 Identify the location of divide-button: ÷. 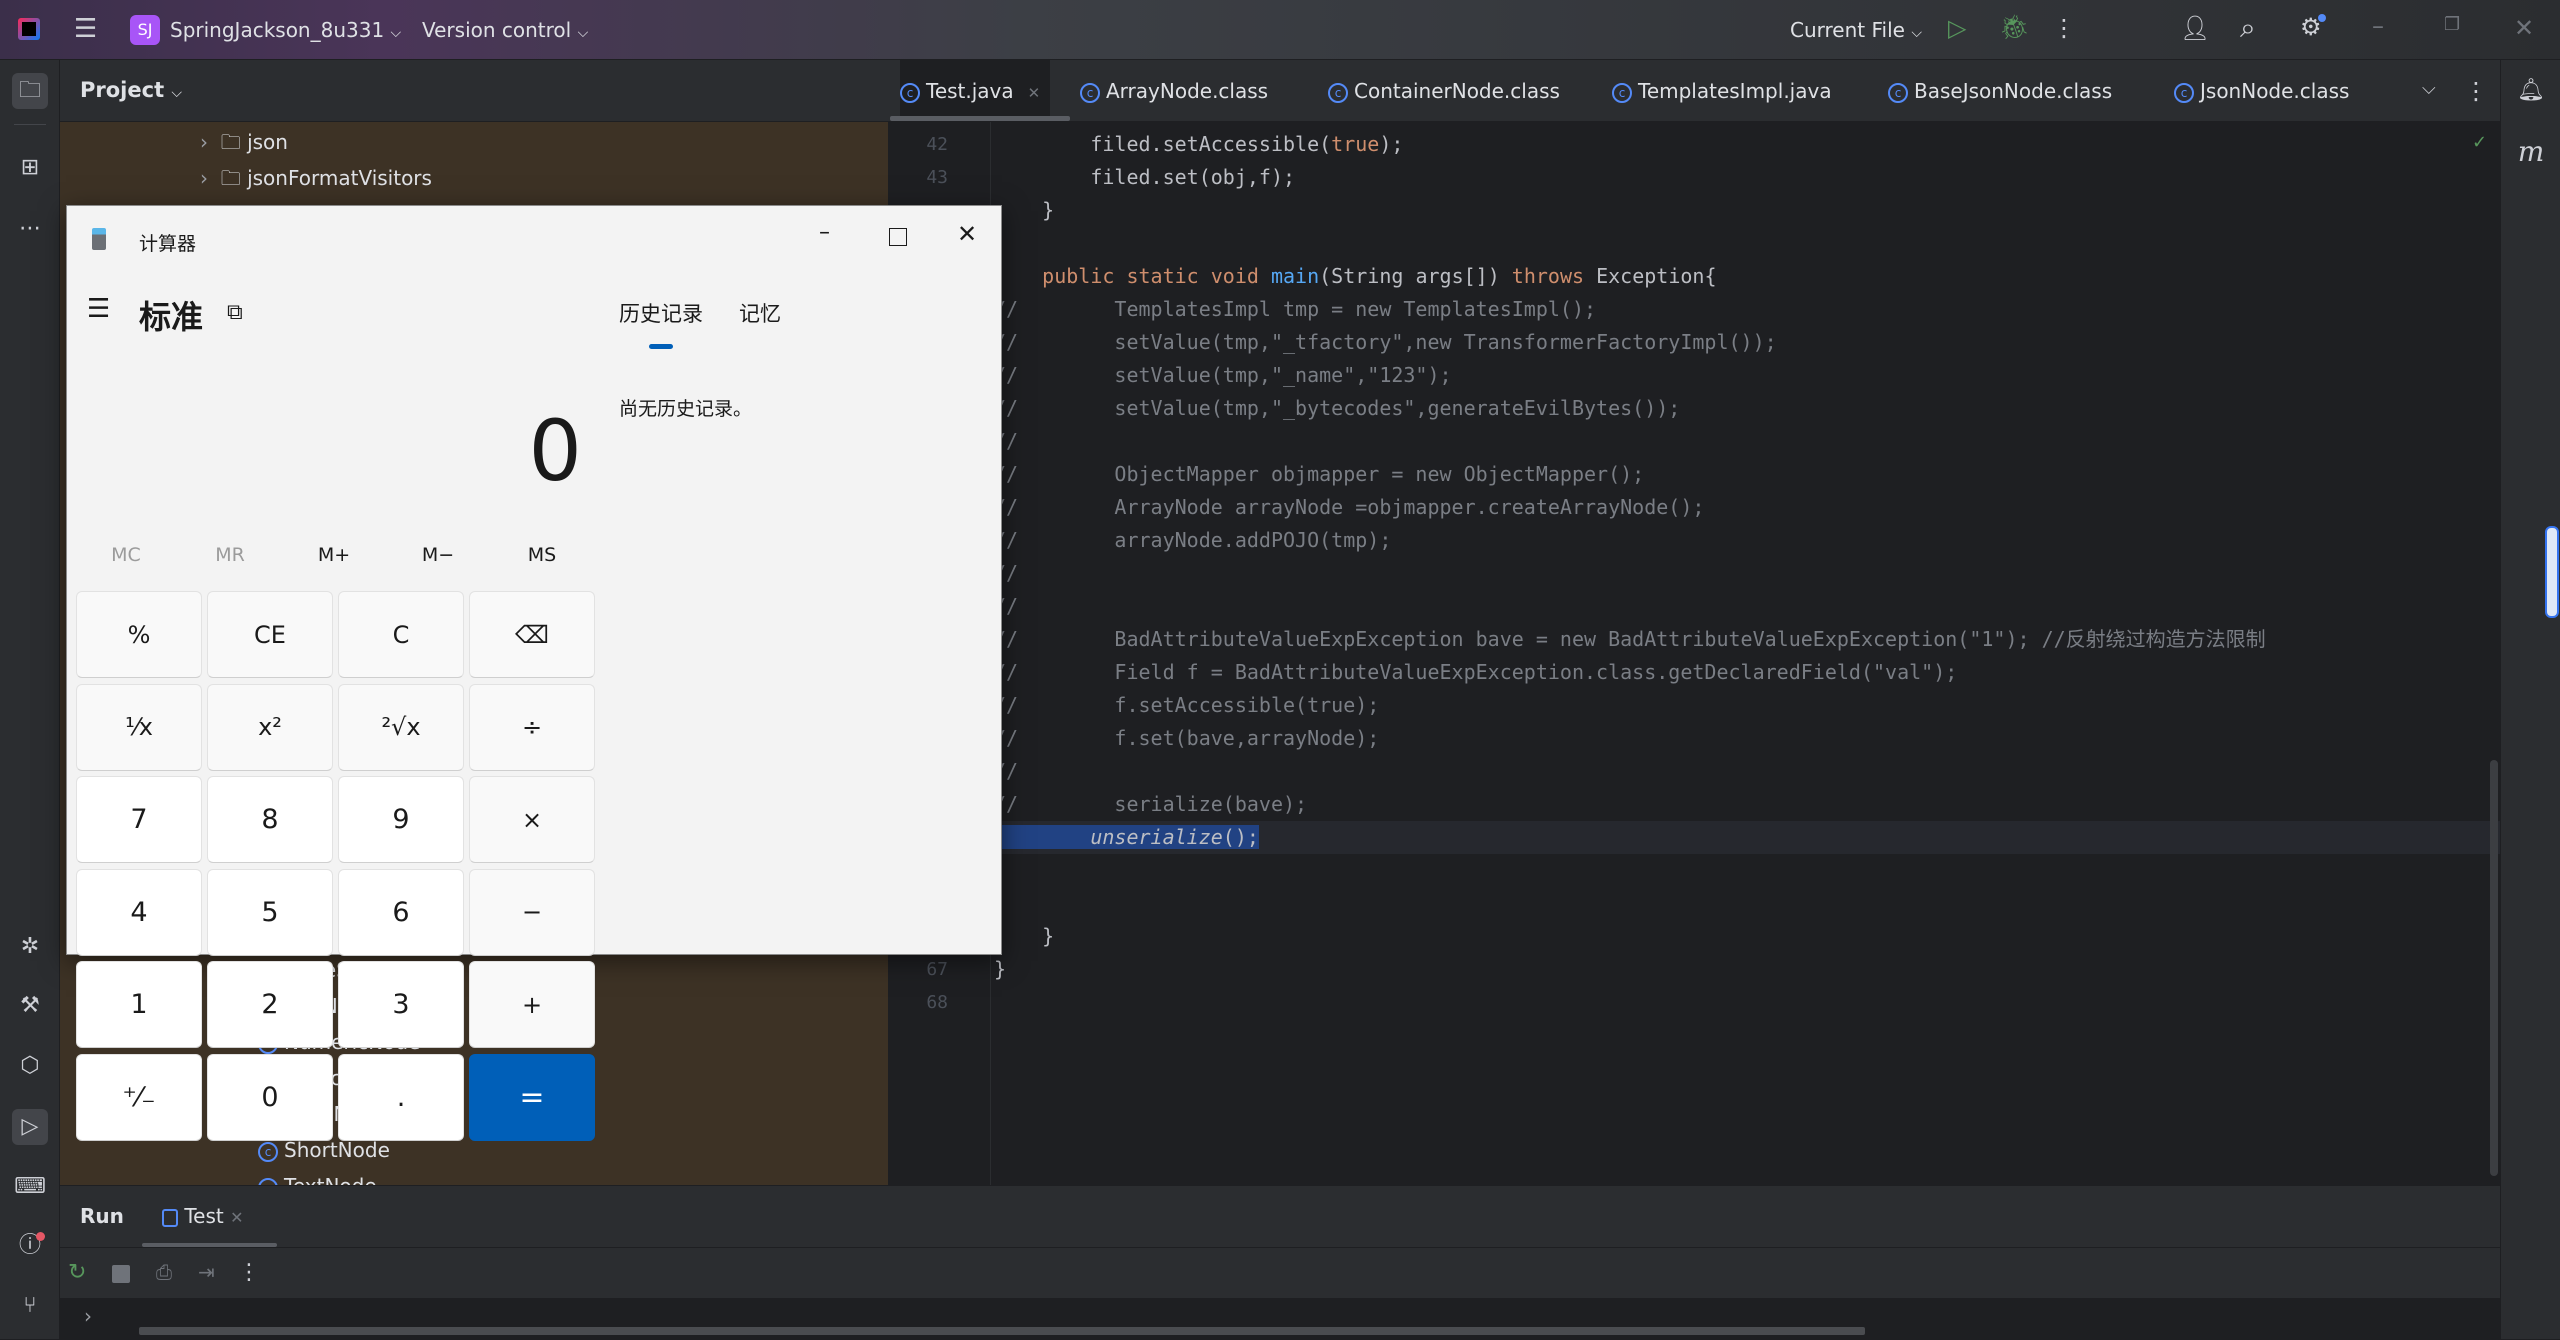
(532, 727).